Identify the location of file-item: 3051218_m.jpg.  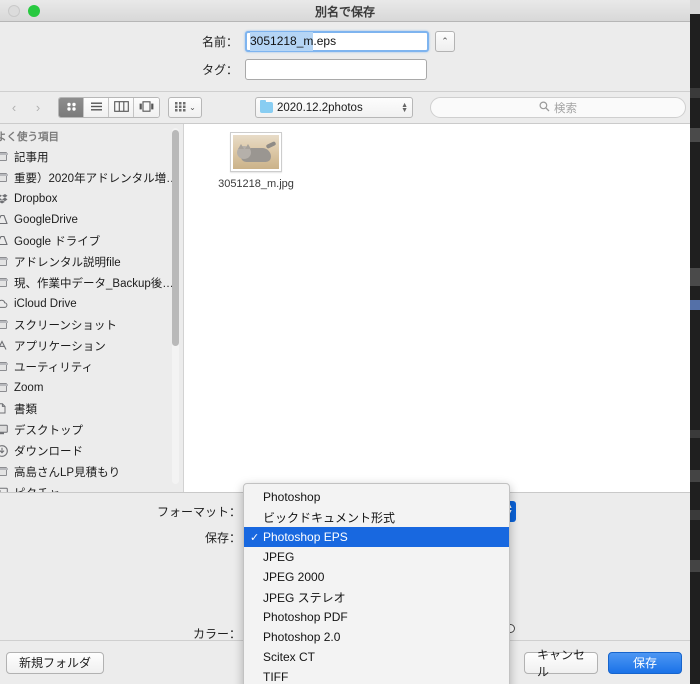
(256, 161).